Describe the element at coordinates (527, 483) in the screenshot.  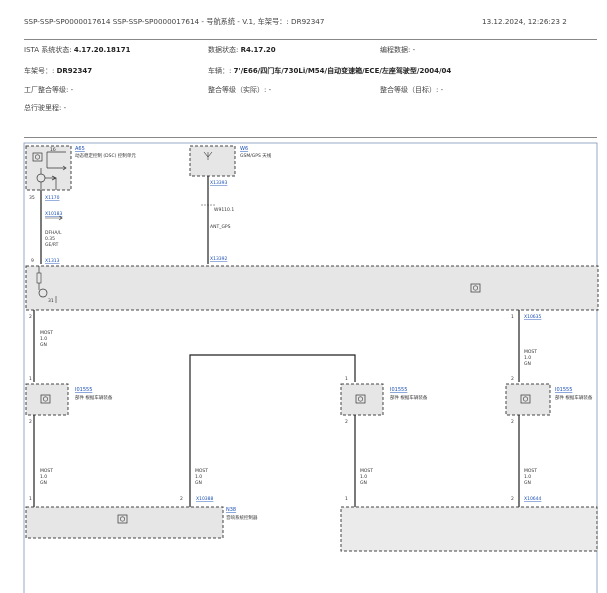
I see `gn-label-6: GN` at that location.